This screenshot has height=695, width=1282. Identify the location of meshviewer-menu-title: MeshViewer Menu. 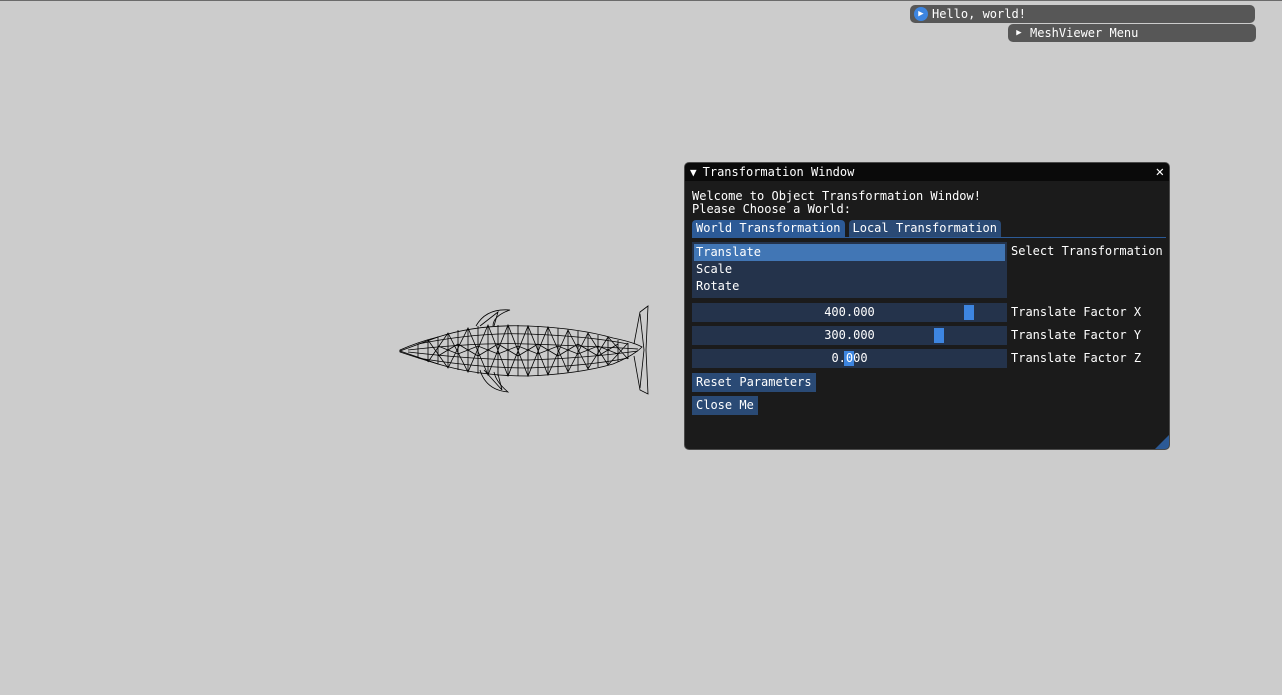
(1084, 33).